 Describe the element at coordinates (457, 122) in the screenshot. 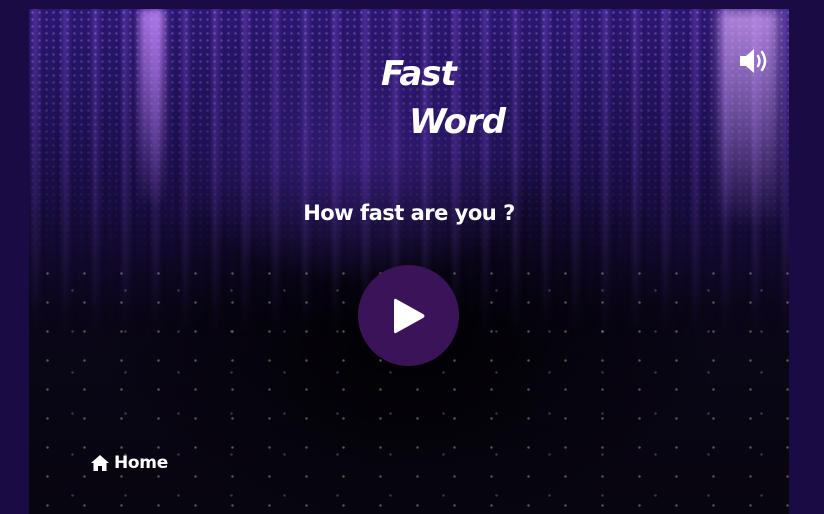

I see `game-title-line2: Word` at that location.